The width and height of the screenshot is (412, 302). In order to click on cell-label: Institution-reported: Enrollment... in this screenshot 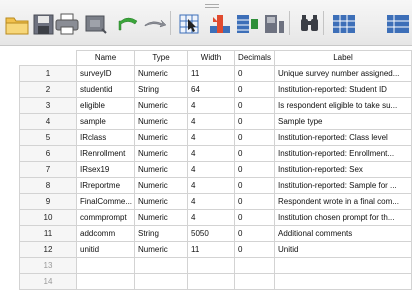, I will do `click(343, 153)`.